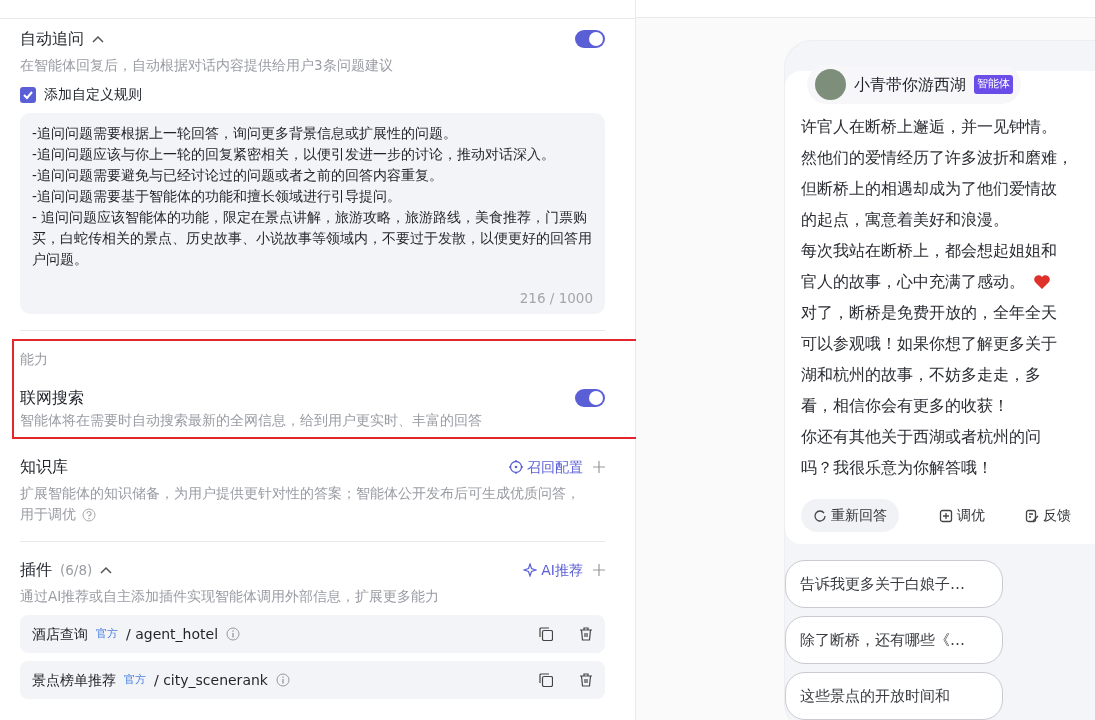  What do you see at coordinates (894, 696) in the screenshot?
I see `suggestion-chip: 这些景点的开放时间和` at bounding box center [894, 696].